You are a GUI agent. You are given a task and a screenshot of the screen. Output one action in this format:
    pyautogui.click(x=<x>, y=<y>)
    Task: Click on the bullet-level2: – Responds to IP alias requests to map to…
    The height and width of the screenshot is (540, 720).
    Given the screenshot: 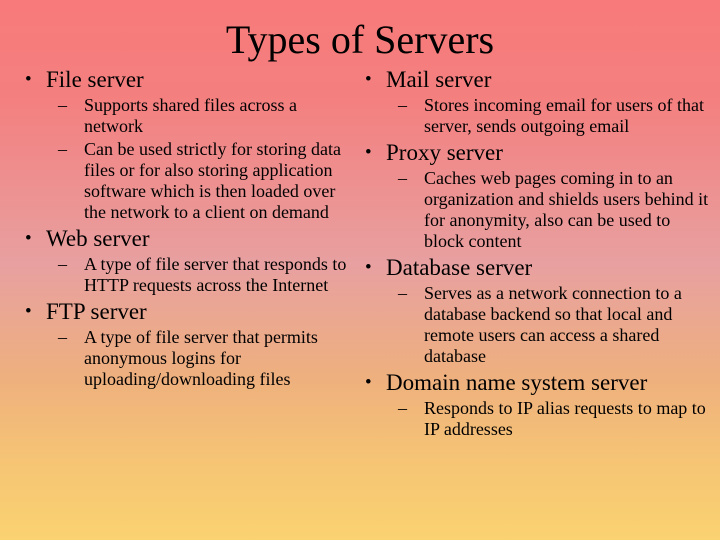 What is the action you would take?
    pyautogui.click(x=533, y=419)
    